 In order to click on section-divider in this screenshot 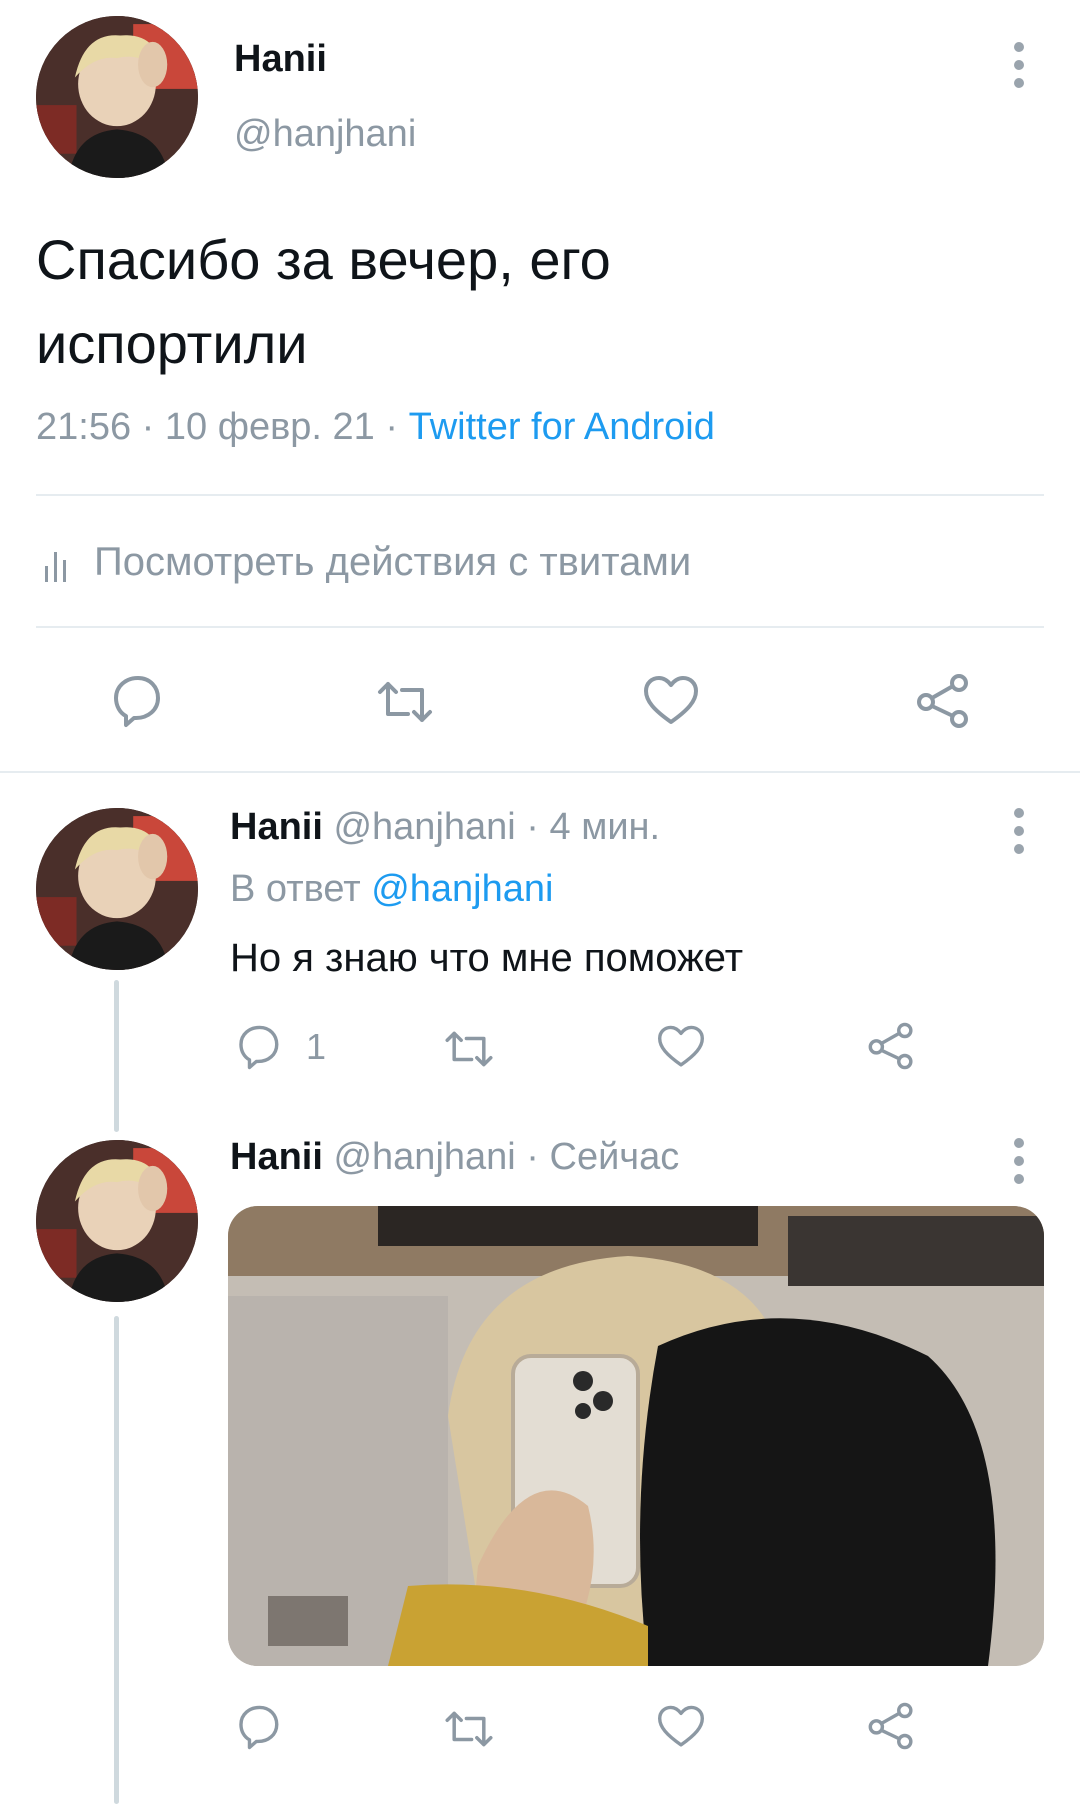, I will do `click(540, 772)`.